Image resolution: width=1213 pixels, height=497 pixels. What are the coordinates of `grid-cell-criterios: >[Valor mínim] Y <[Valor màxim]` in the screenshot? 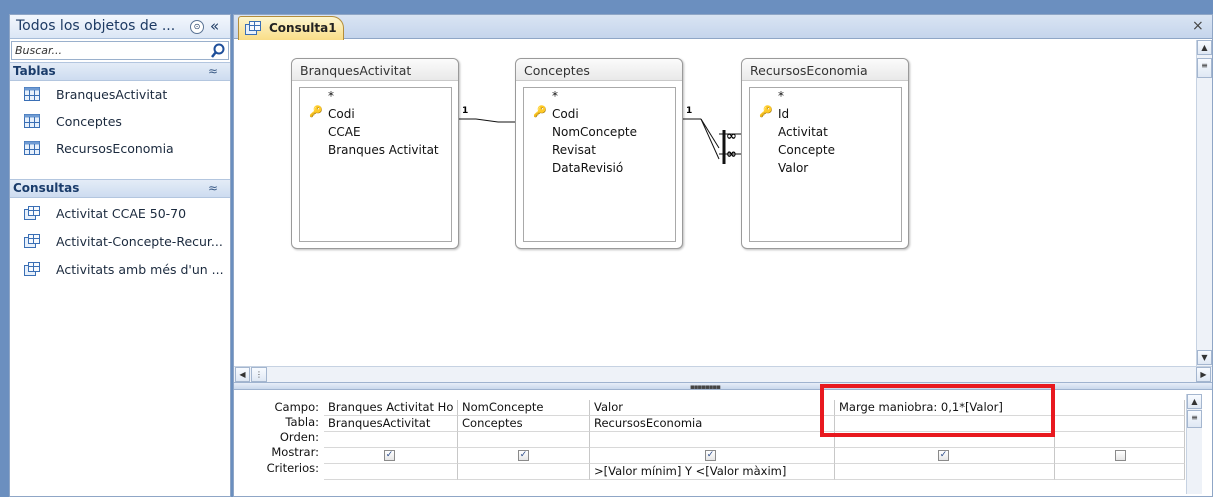 It's located at (712, 472).